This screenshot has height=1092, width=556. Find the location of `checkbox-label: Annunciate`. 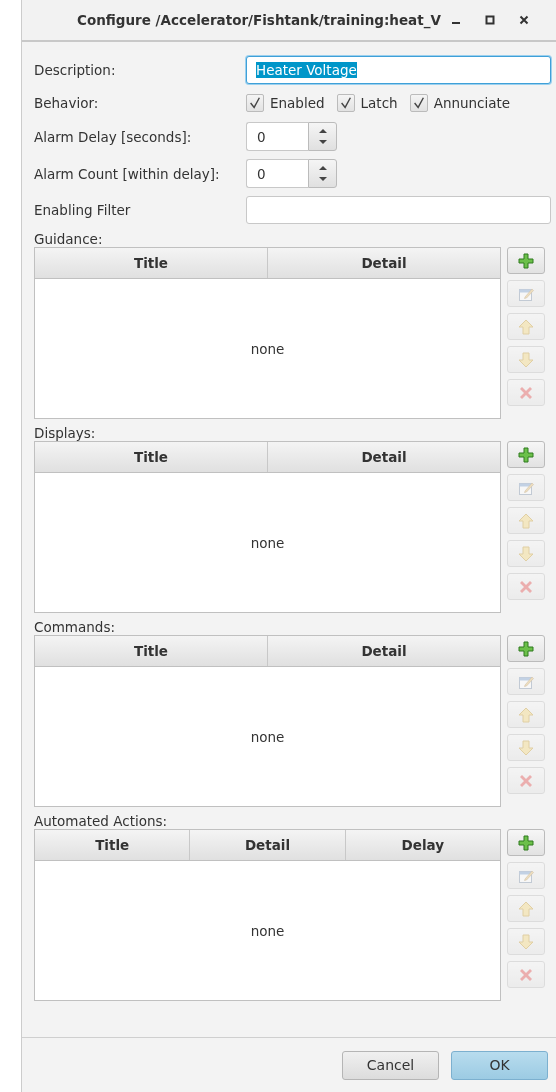

checkbox-label: Annunciate is located at coordinates (472, 103).